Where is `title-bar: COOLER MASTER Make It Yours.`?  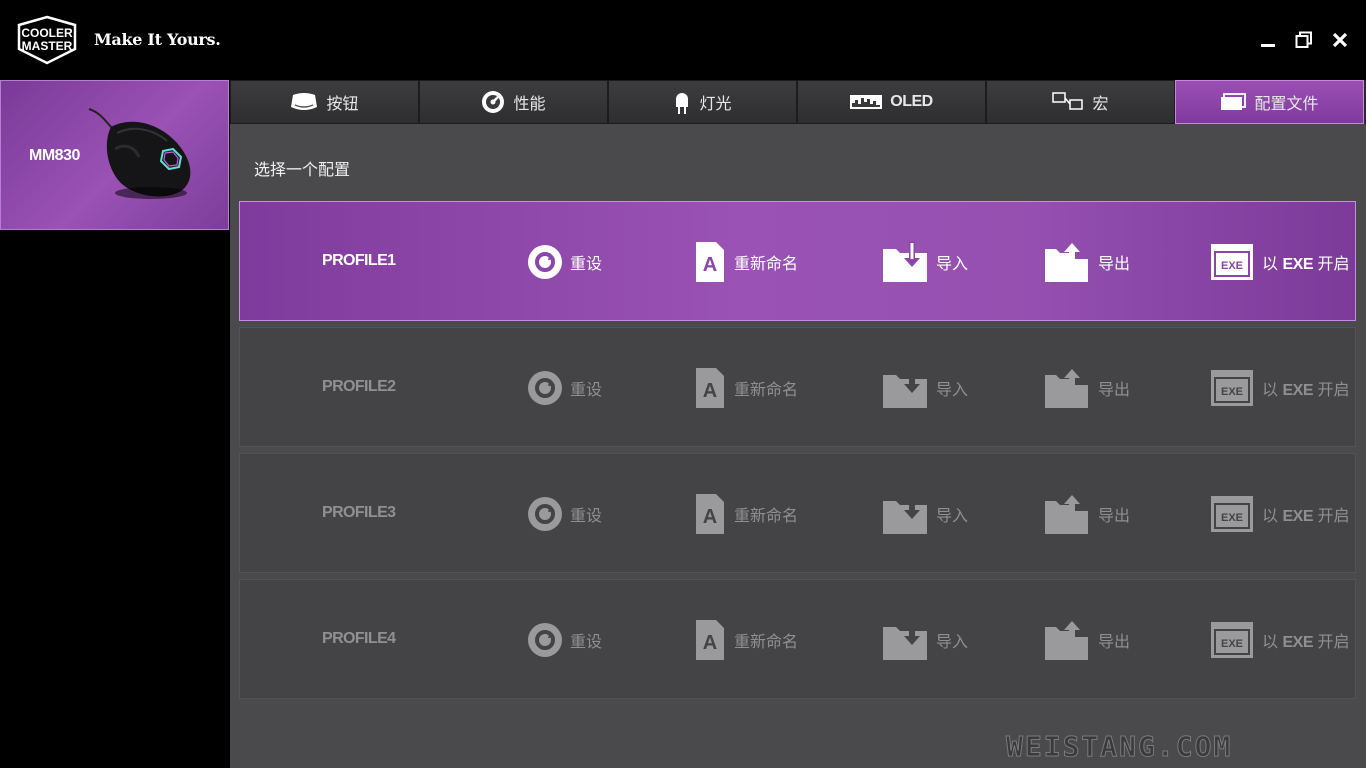 title-bar: COOLER MASTER Make It Yours. is located at coordinates (683, 40).